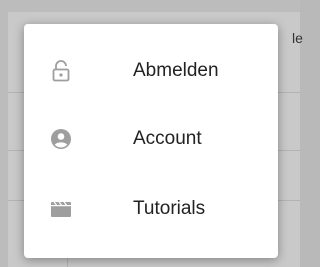 This screenshot has width=320, height=267. Describe the element at coordinates (61, 209) in the screenshot. I see `movie-clapper-icon` at that location.